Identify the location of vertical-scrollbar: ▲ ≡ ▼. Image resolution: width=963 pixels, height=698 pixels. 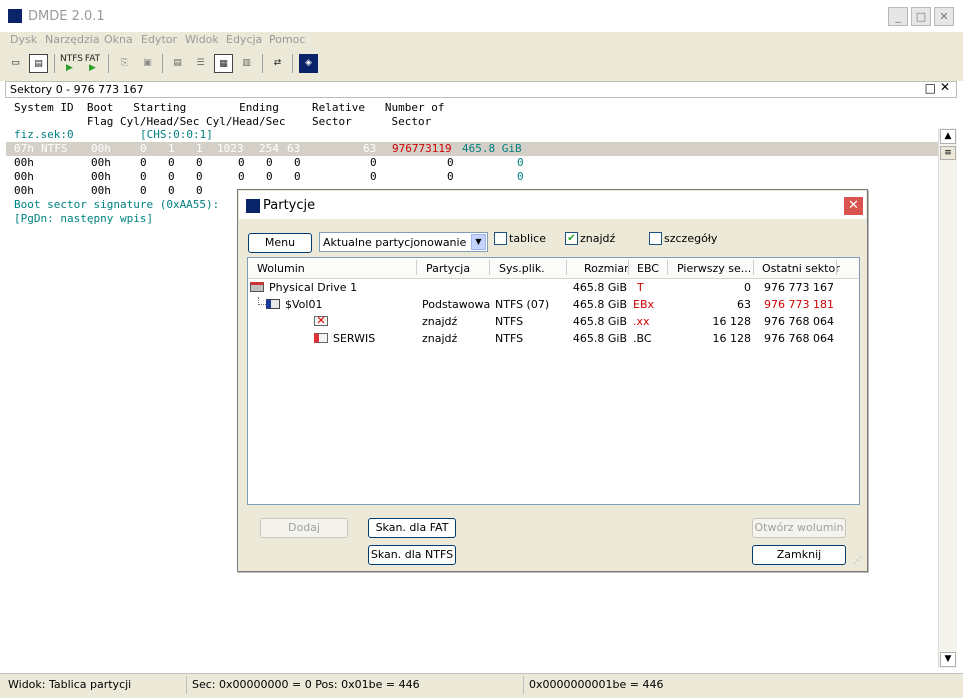
(947, 398).